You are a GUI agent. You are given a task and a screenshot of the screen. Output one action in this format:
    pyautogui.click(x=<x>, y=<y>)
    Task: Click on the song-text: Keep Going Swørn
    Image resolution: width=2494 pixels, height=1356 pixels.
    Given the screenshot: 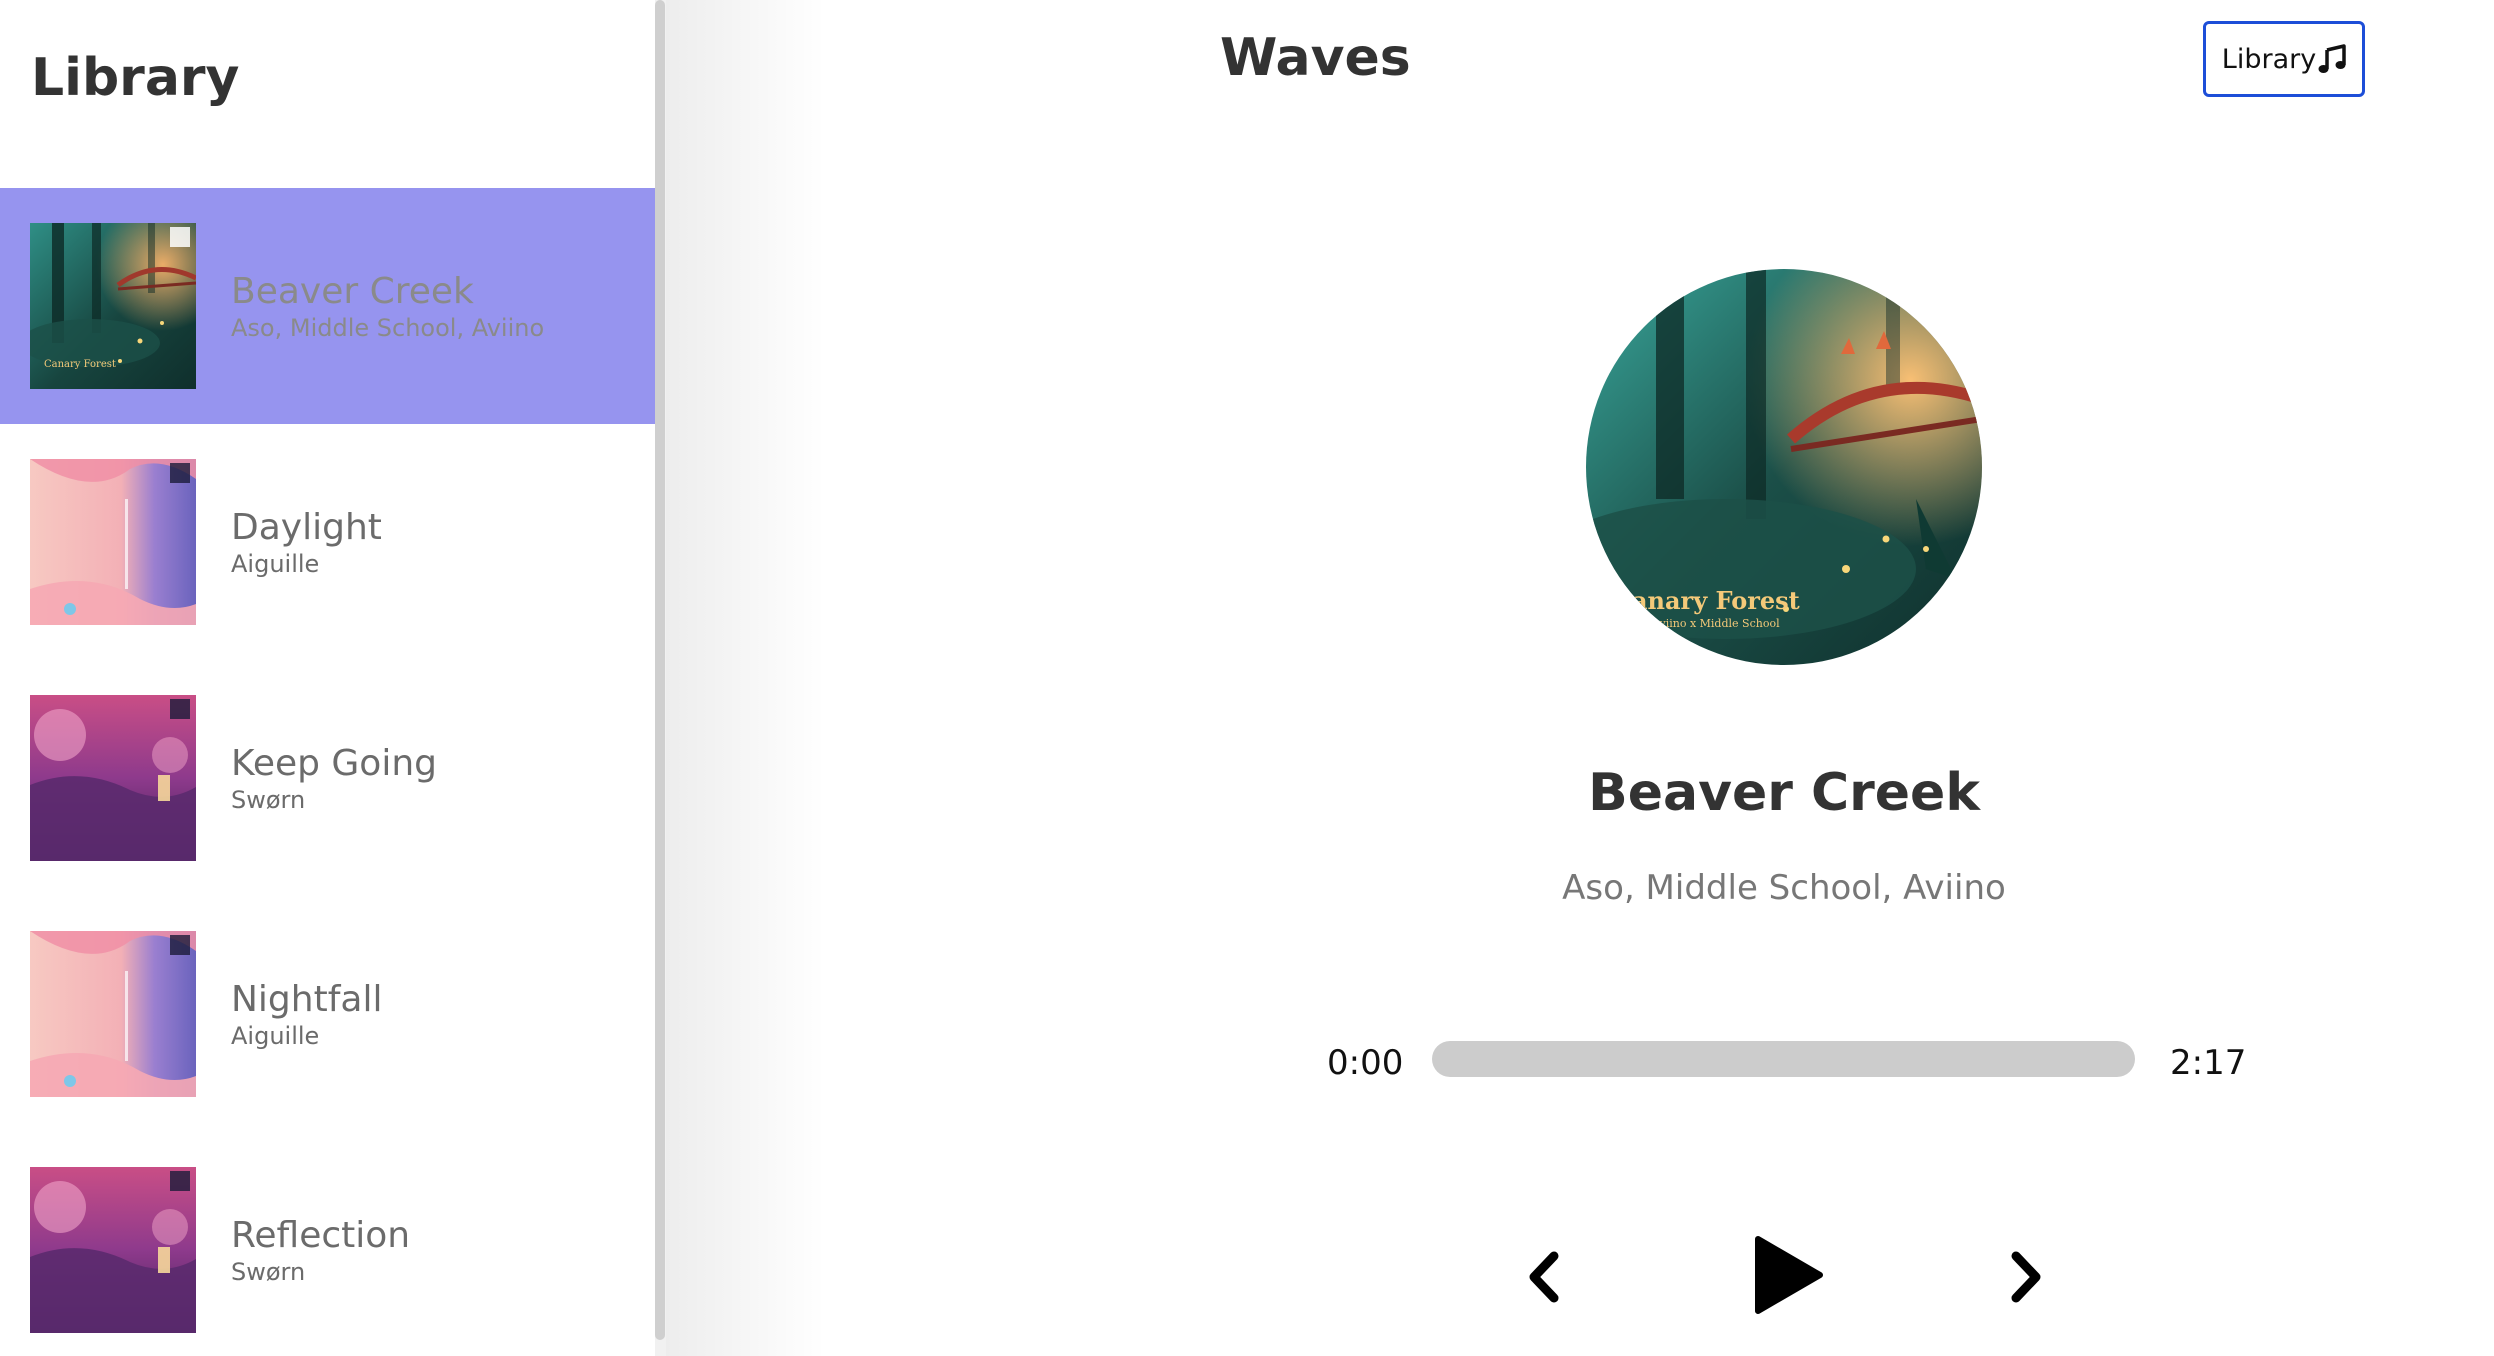 What is the action you would take?
    pyautogui.click(x=334, y=779)
    